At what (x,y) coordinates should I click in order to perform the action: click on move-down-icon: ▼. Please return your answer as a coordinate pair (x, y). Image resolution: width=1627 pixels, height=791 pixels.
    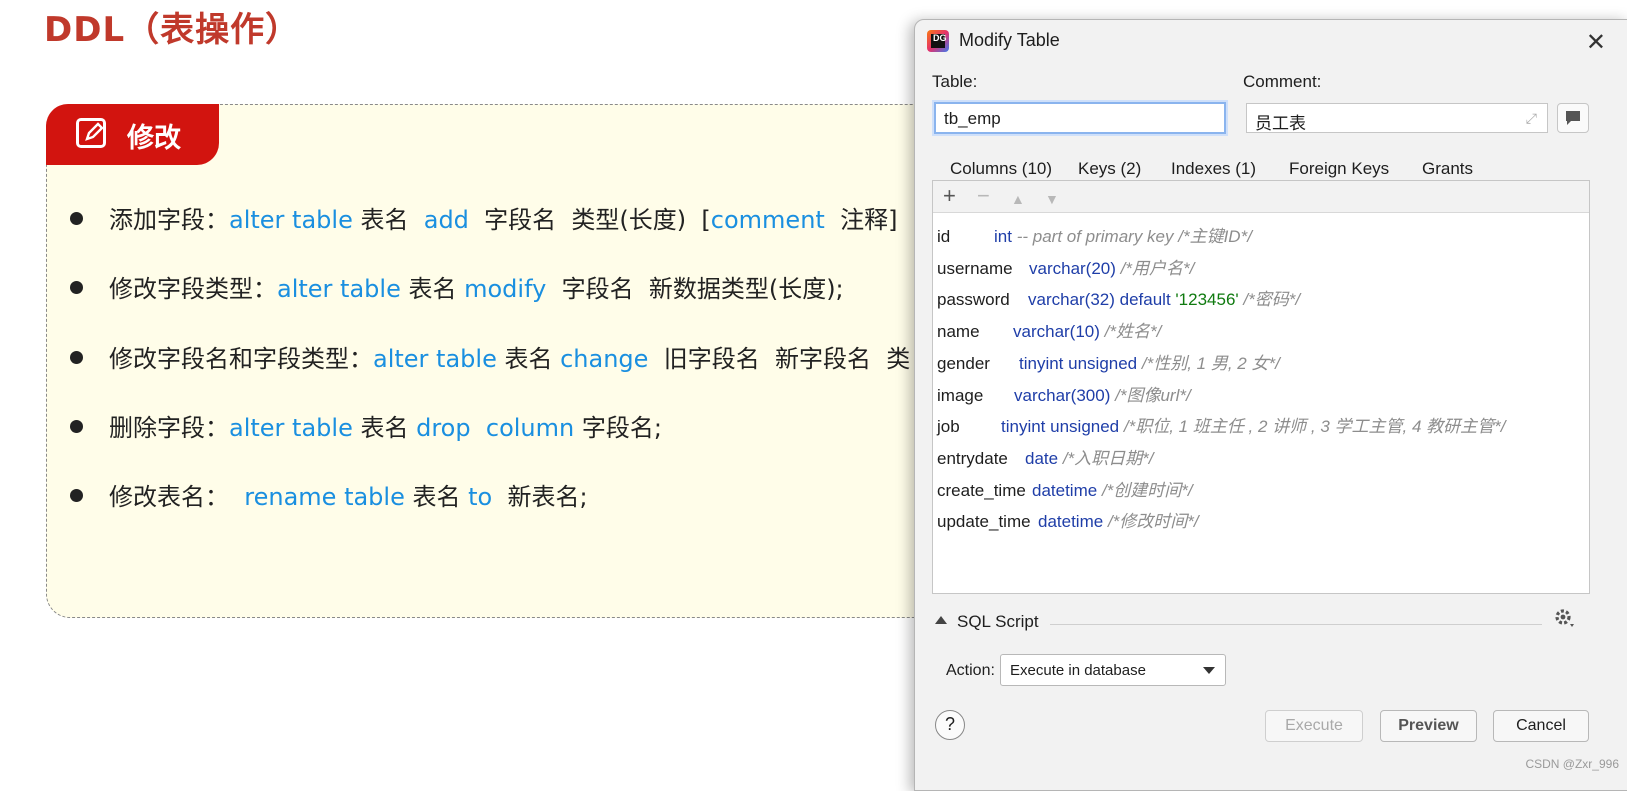
    Looking at the image, I should click on (1052, 199).